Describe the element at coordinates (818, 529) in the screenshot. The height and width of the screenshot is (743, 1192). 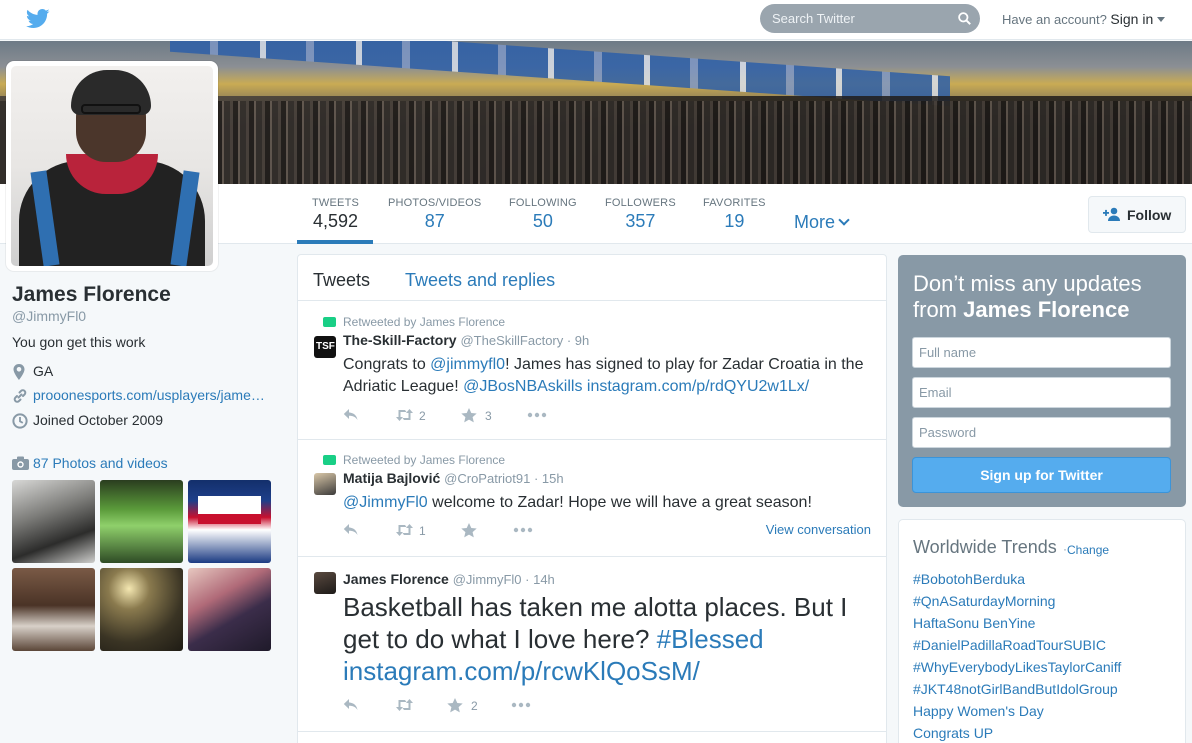
I see `view-conversation-link: View conversation` at that location.